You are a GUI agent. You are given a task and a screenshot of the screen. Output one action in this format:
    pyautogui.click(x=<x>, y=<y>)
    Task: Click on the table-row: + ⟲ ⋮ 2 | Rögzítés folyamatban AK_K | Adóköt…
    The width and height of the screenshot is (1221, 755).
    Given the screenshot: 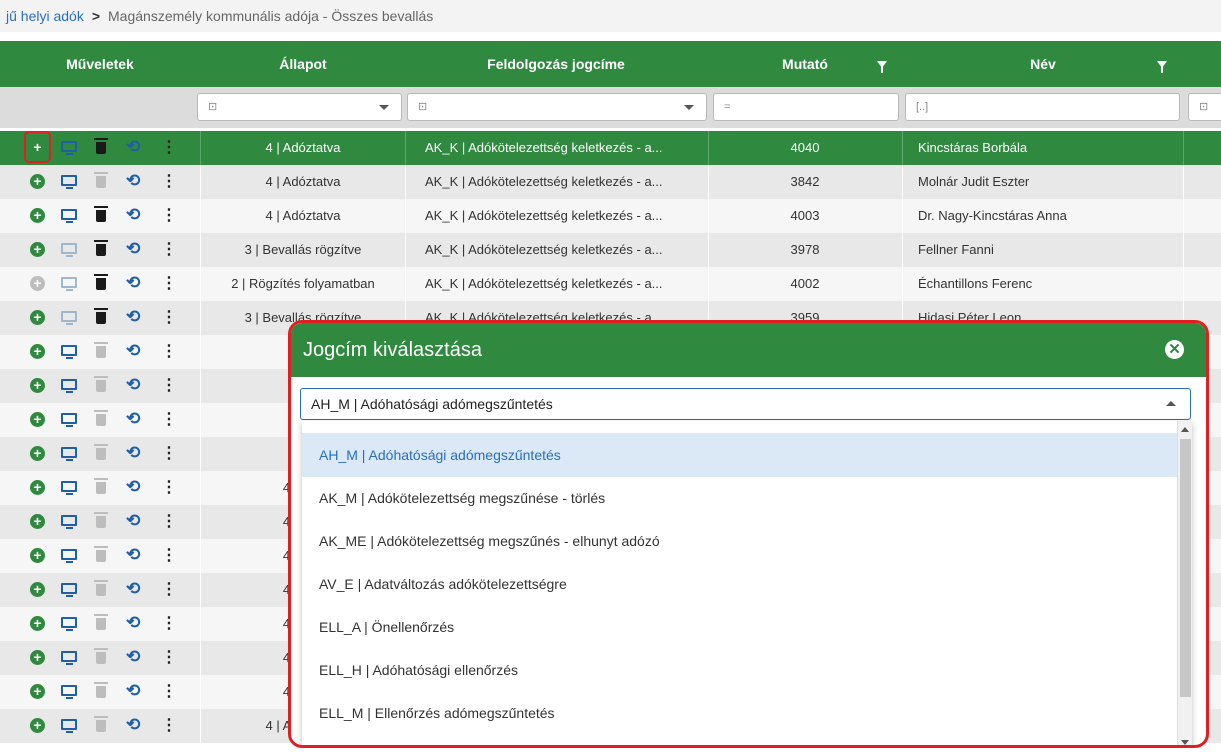 What is the action you would take?
    pyautogui.click(x=610, y=284)
    